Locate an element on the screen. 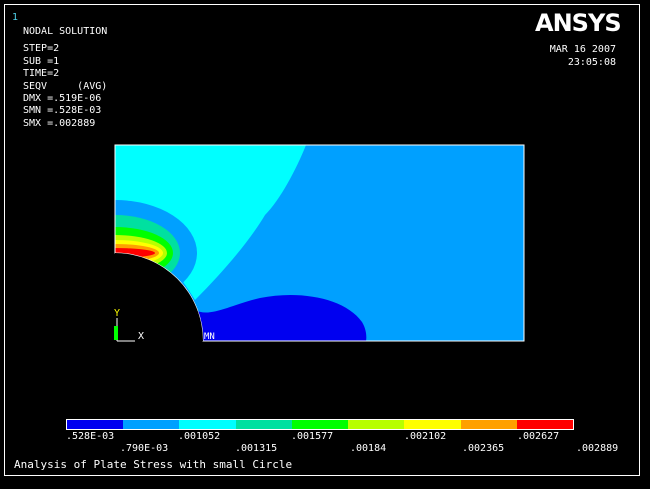  legend-label-bottom-0: .790E-03 is located at coordinates (144, 448).